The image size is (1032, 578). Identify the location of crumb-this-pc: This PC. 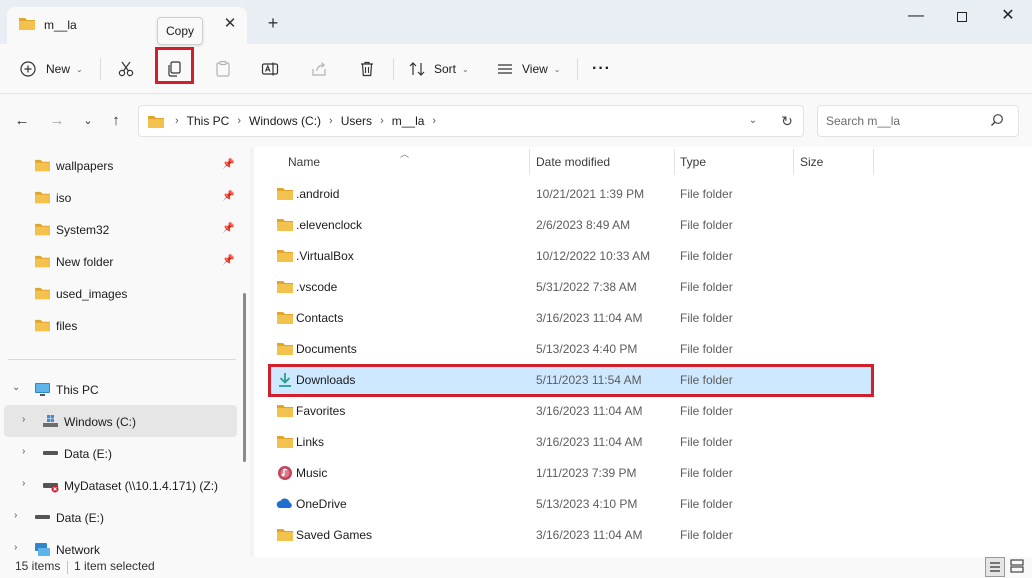
(208, 121).